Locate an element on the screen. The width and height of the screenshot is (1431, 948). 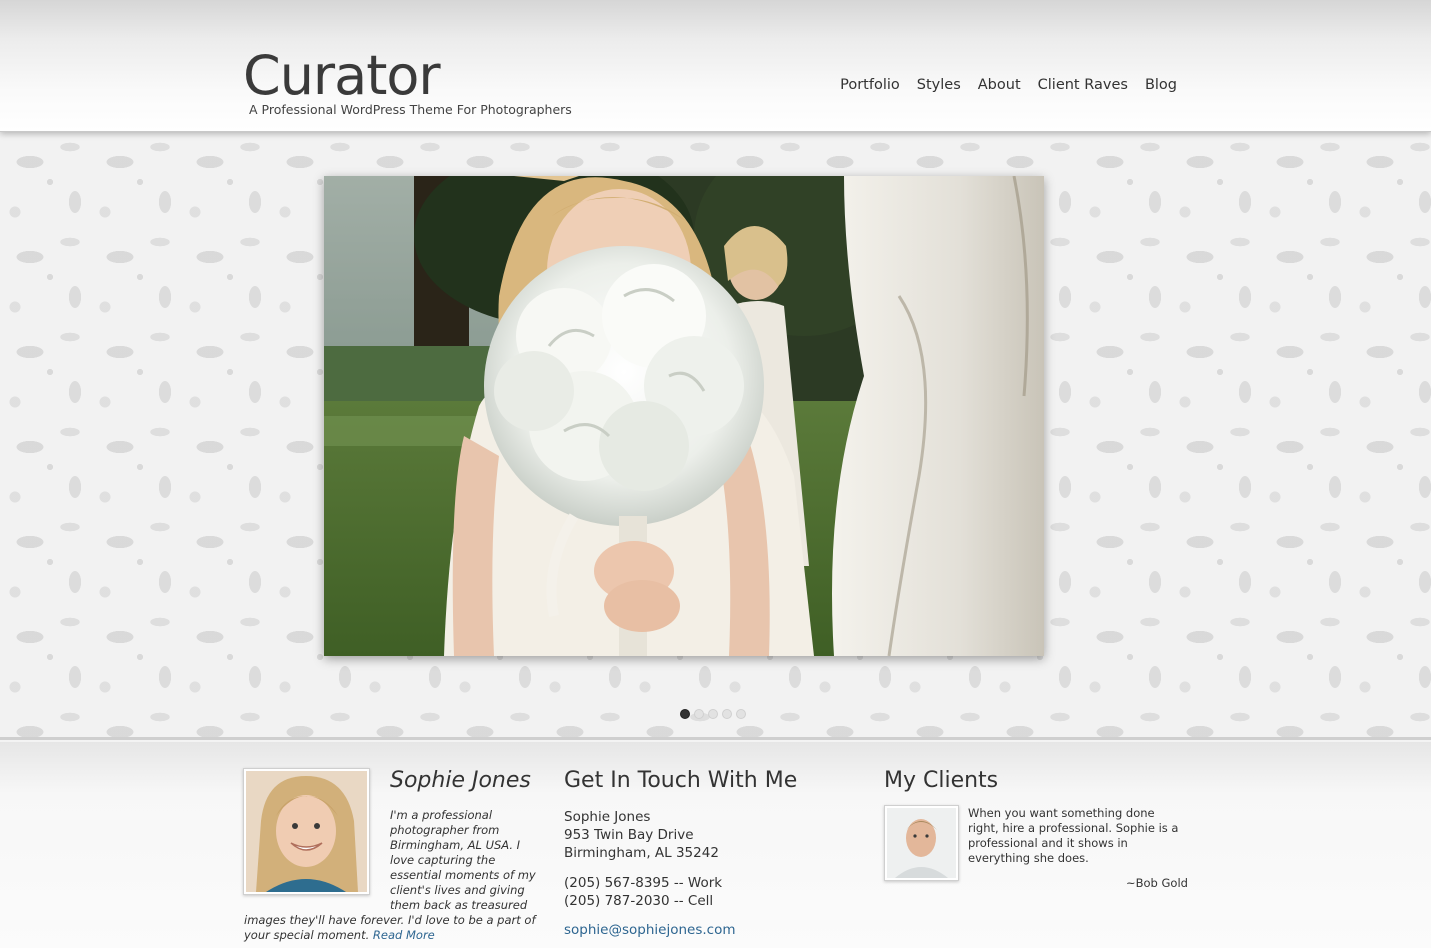
contact-title: Get In Touch With Me is located at coordinates (681, 780).